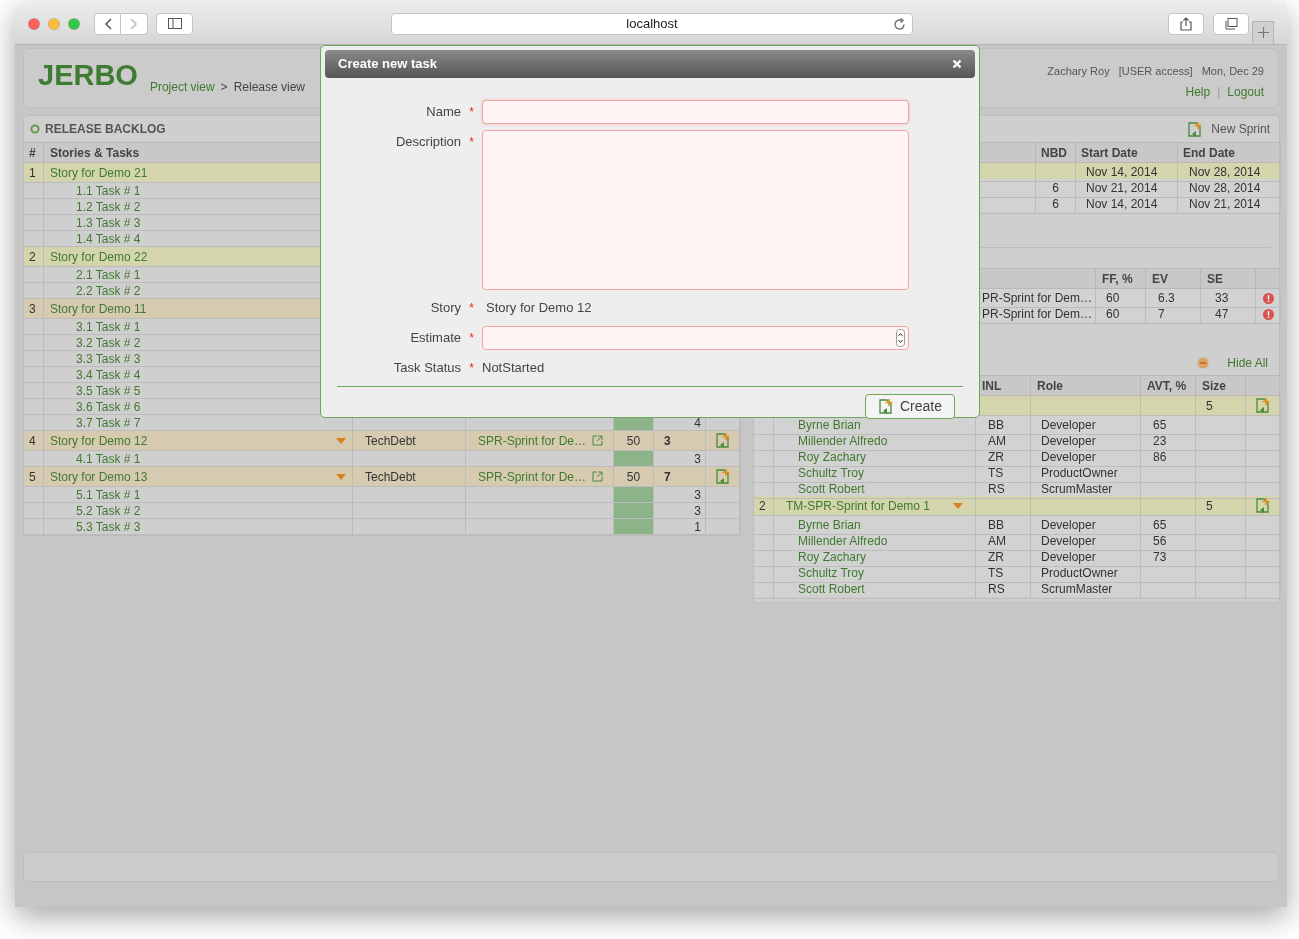  I want to click on task-link: 2.1 Task # 1, so click(108, 274).